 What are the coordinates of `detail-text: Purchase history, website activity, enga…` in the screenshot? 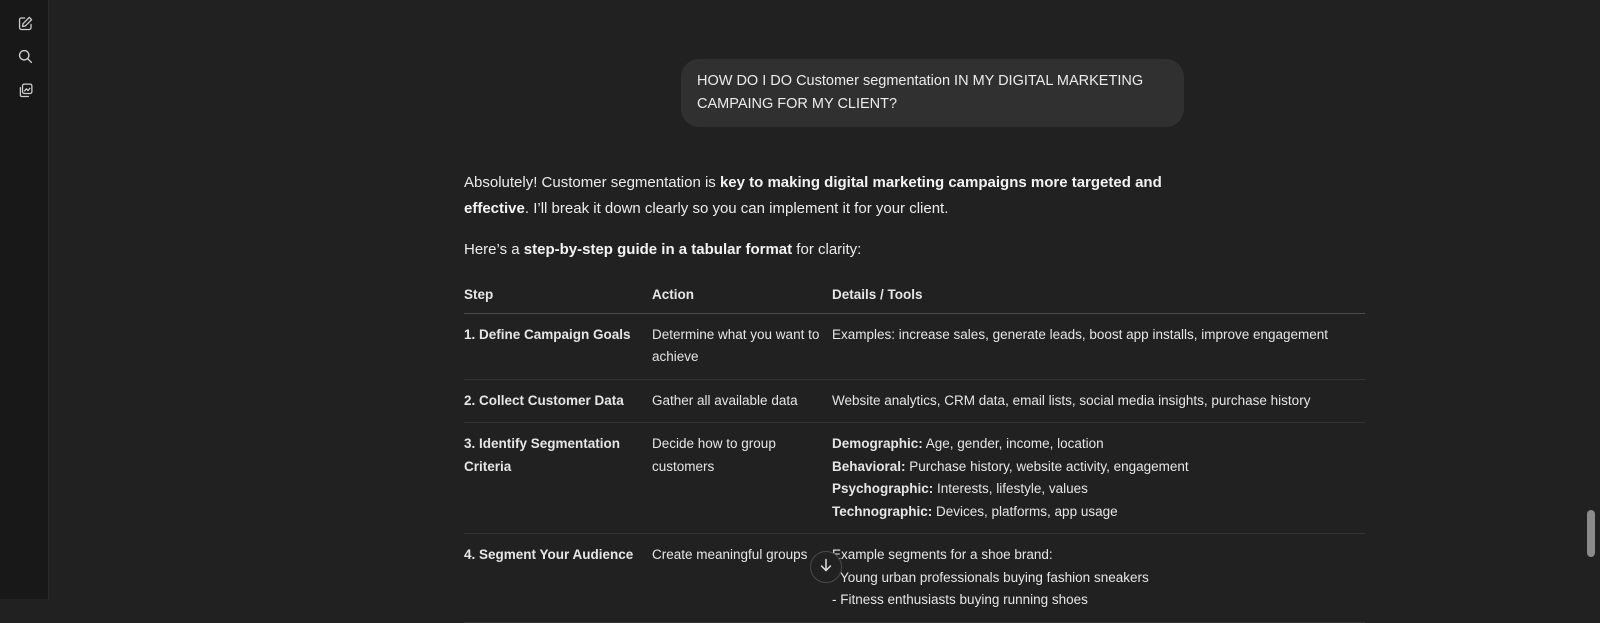 It's located at (1047, 466).